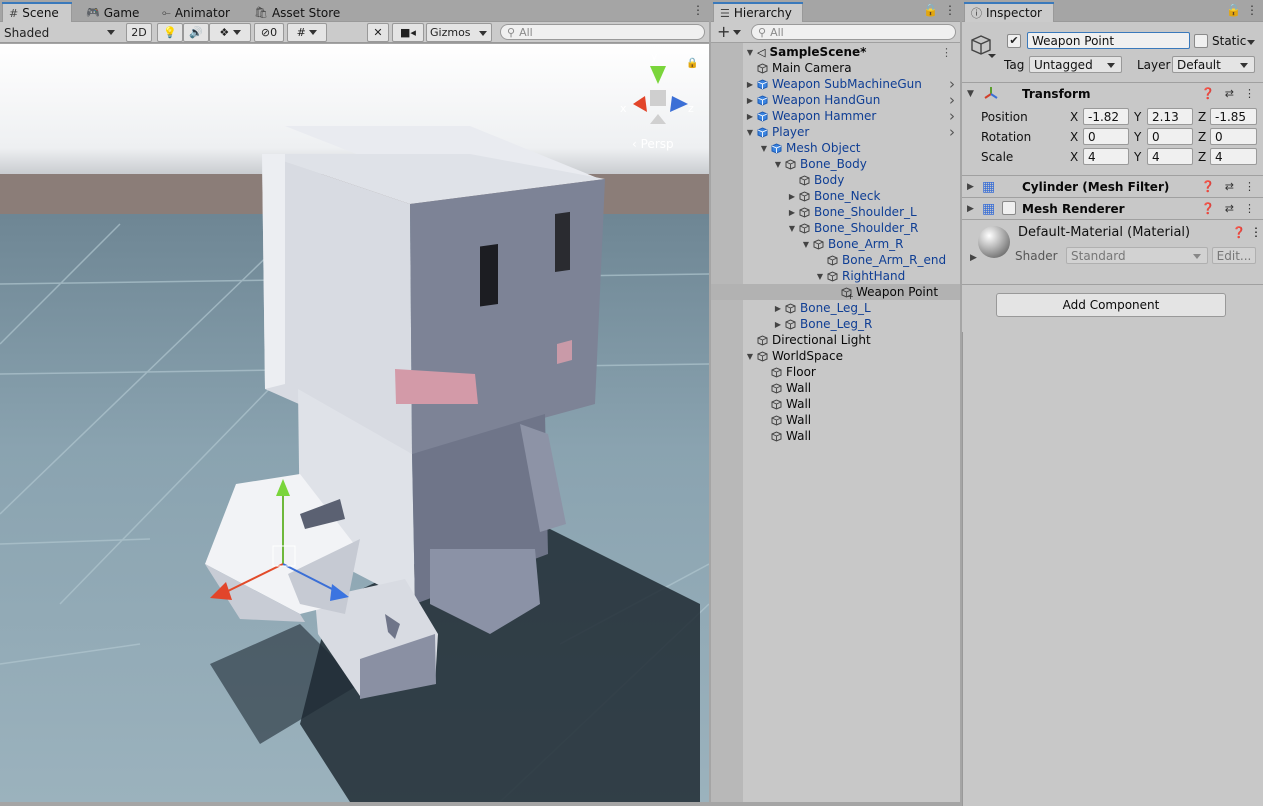 This screenshot has width=1263, height=806. I want to click on shading-mode-dropdown: Shaded, so click(60, 32).